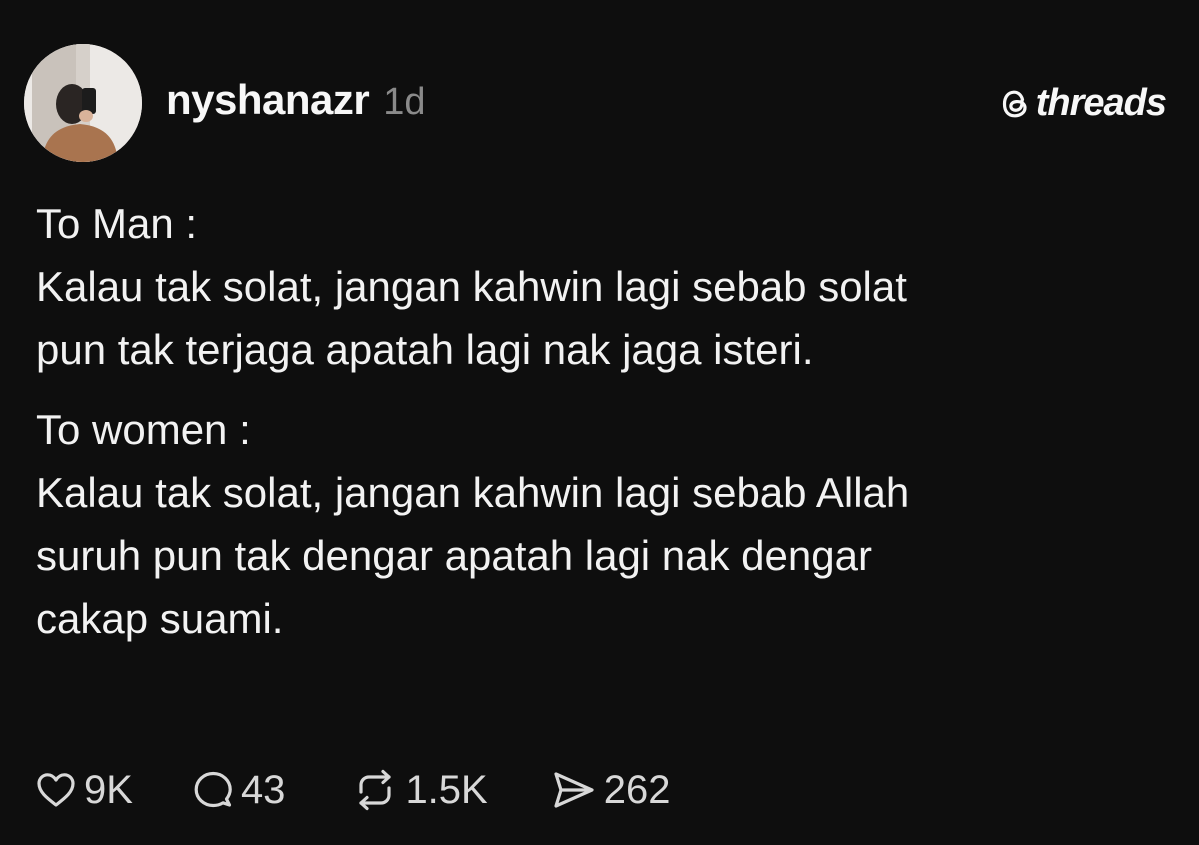 The height and width of the screenshot is (845, 1199). I want to click on author-line: nyshanazr 1d, so click(296, 101).